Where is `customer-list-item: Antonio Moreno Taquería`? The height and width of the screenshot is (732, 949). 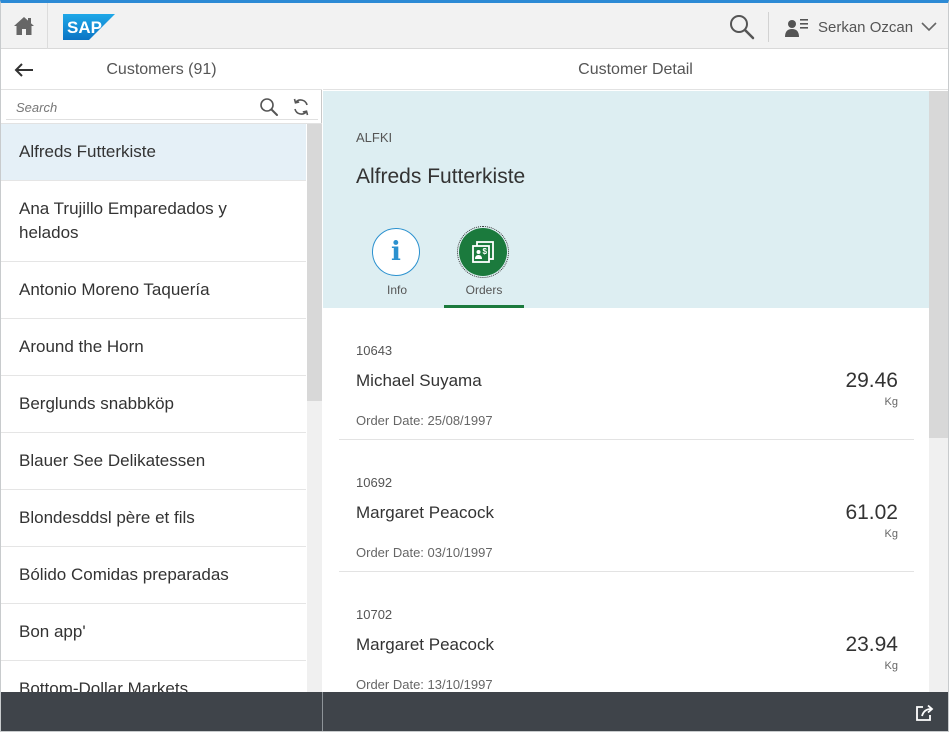 customer-list-item: Antonio Moreno Taquería is located at coordinates (153, 290).